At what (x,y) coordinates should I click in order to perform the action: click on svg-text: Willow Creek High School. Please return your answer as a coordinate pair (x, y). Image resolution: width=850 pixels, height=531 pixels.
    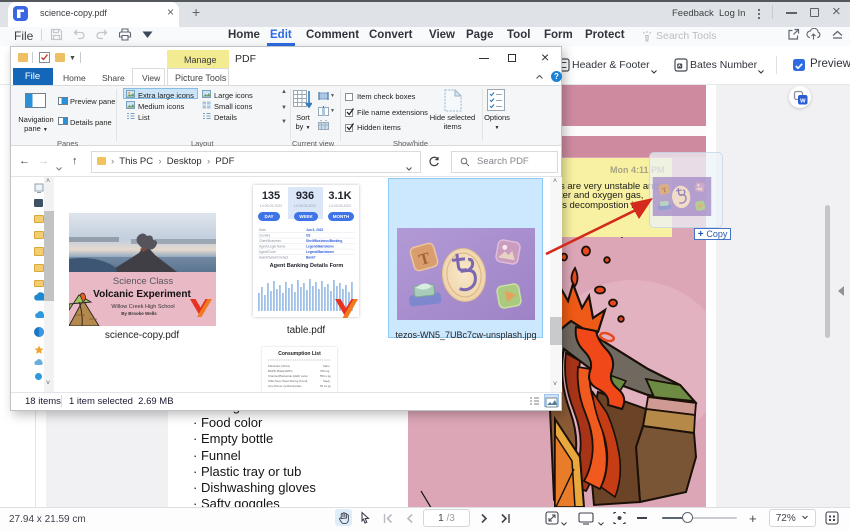
    Looking at the image, I should click on (142, 307).